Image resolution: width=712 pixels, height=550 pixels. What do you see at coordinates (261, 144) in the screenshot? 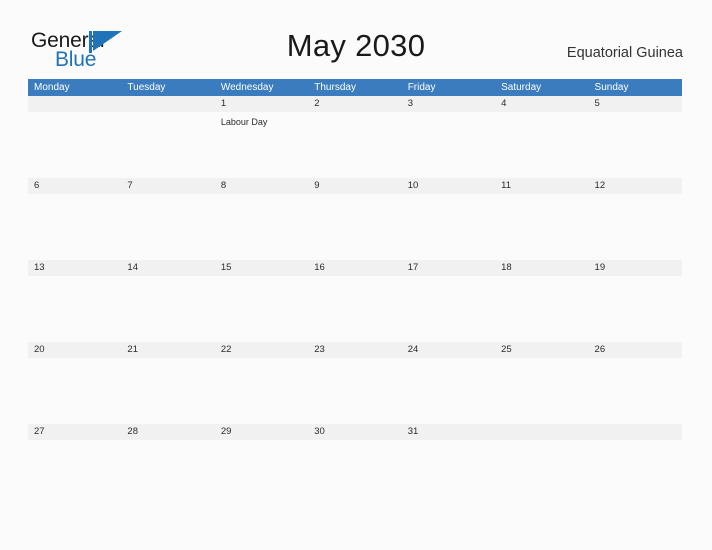
I see `day-cell: Labour Day` at bounding box center [261, 144].